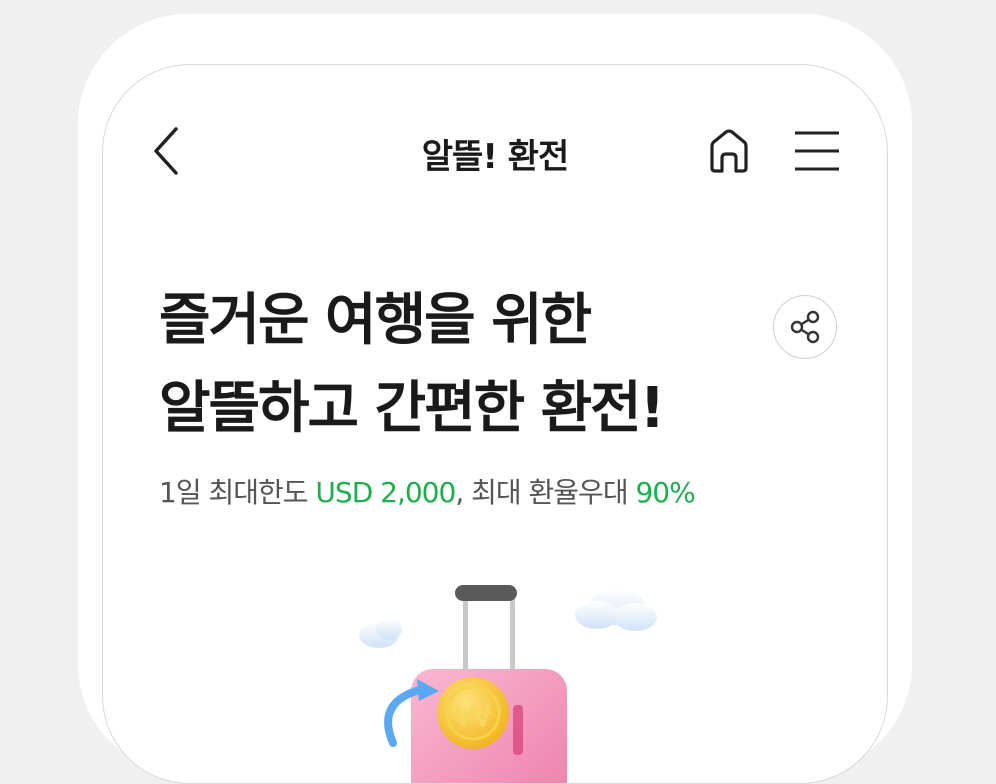 This screenshot has width=996, height=784. I want to click on hamburger-menu-icon, so click(817, 151).